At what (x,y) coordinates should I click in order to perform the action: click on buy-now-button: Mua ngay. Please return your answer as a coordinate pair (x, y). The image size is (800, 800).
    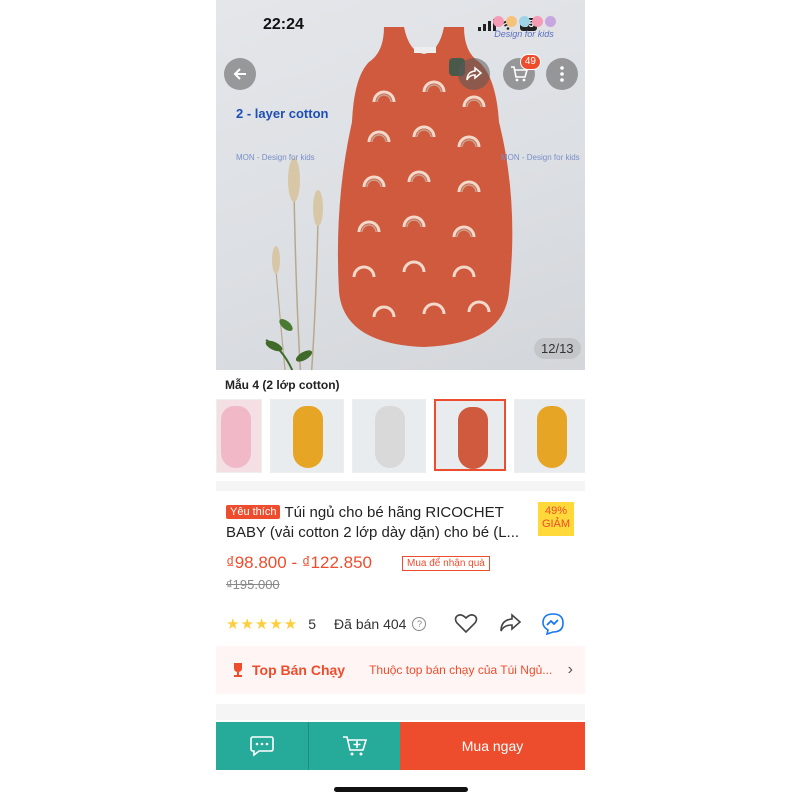
    Looking at the image, I should click on (492, 746).